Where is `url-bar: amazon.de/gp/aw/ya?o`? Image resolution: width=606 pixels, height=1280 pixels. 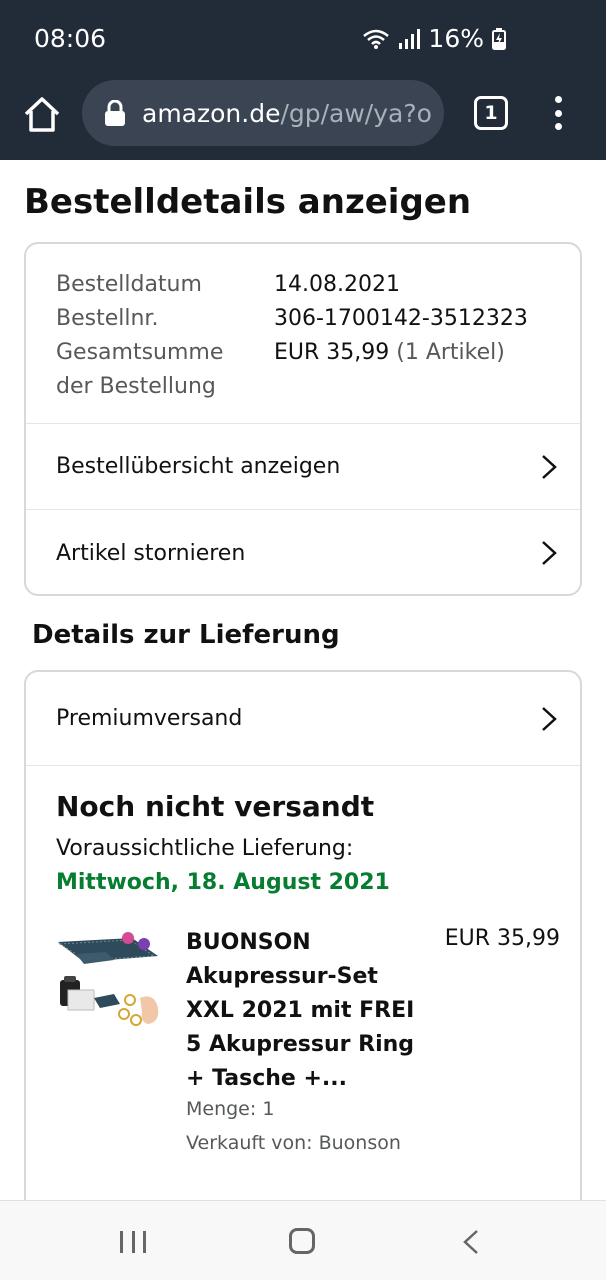
url-bar: amazon.de/gp/aw/ya?o is located at coordinates (263, 113).